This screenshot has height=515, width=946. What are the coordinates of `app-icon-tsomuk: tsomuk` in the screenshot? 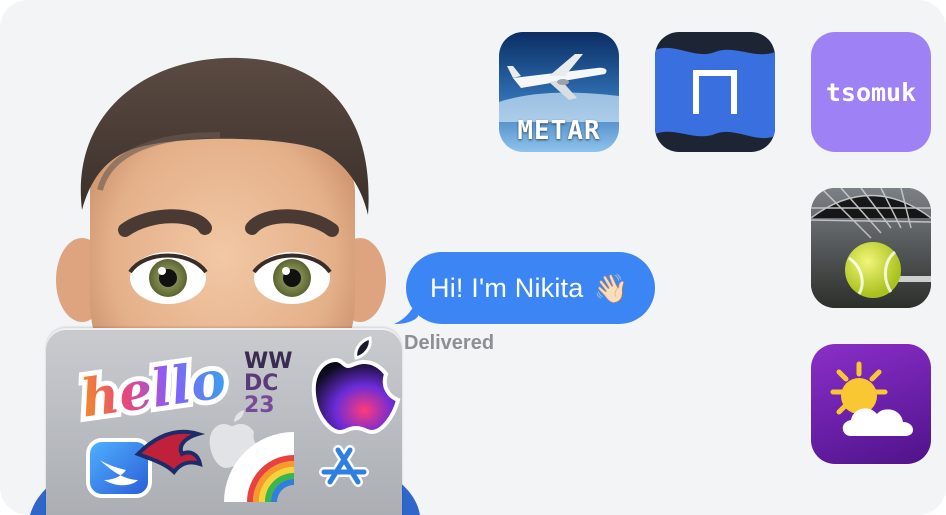 It's located at (871, 92).